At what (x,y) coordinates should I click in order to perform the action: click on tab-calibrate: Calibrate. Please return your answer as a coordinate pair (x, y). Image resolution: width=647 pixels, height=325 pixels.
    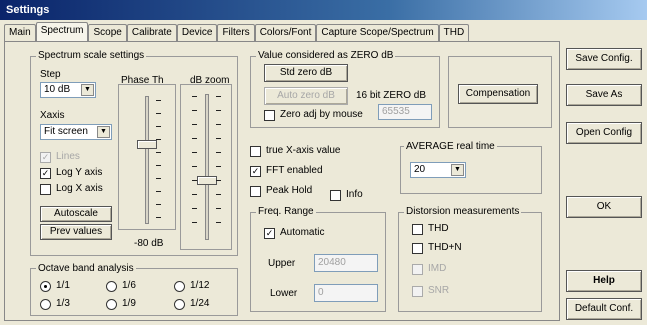
    Looking at the image, I should click on (151, 33).